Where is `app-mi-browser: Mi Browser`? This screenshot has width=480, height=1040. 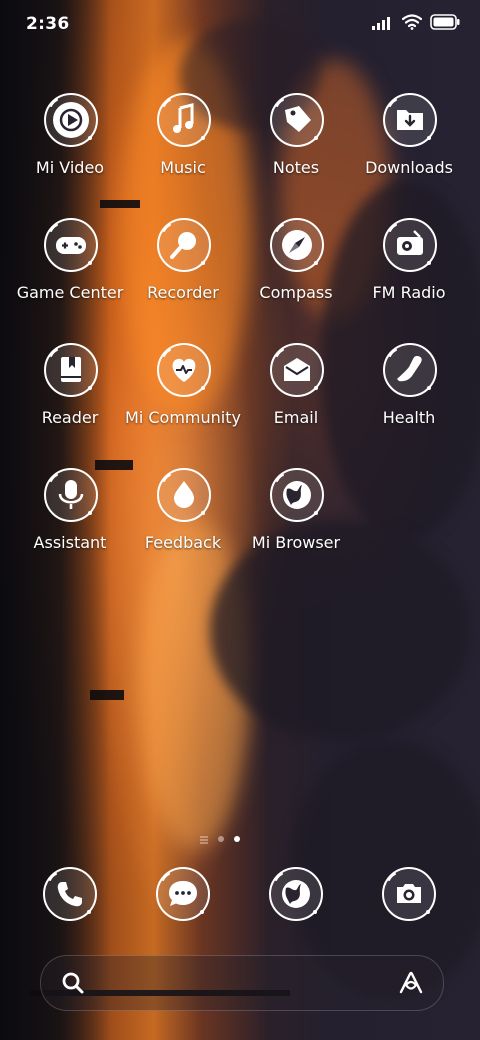 app-mi-browser: Mi Browser is located at coordinates (296, 509).